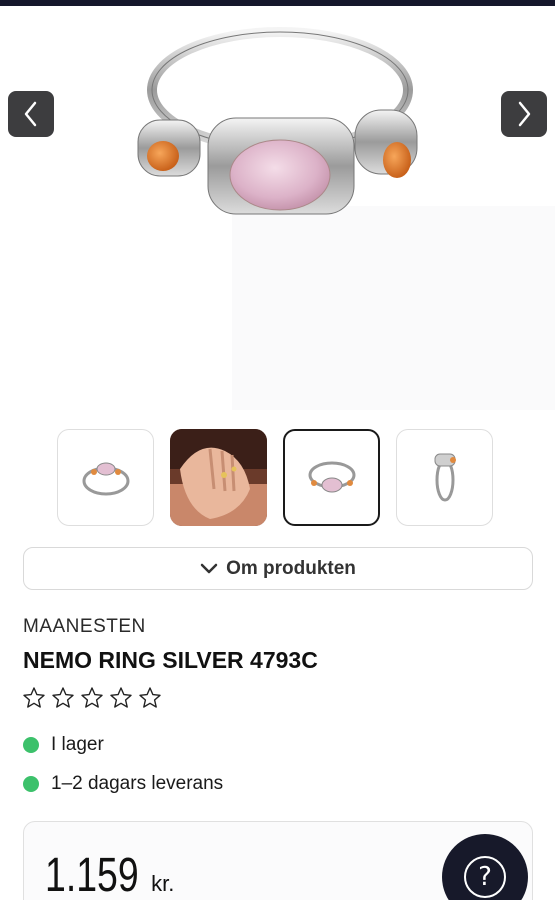 This screenshot has height=900, width=555. I want to click on rating-stars, so click(92, 698).